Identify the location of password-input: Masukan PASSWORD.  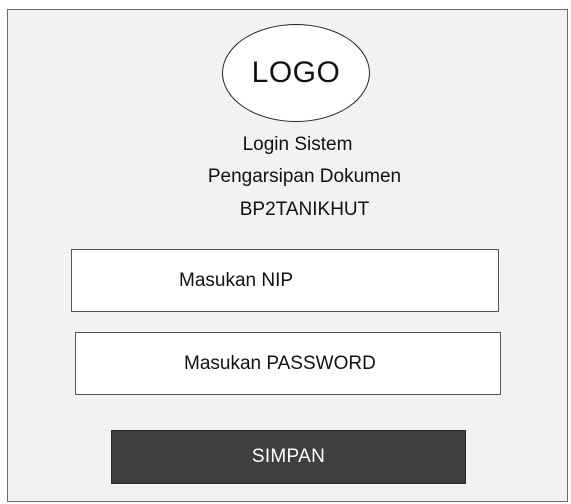
(288, 363).